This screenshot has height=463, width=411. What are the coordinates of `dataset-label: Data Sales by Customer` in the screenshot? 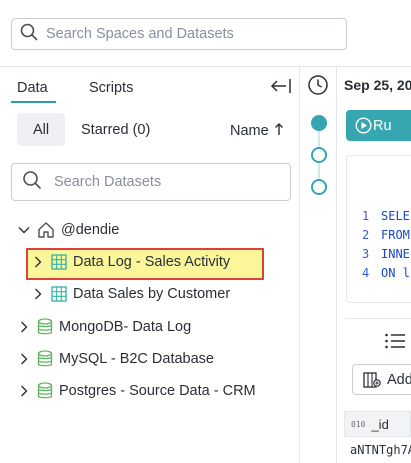 It's located at (152, 294).